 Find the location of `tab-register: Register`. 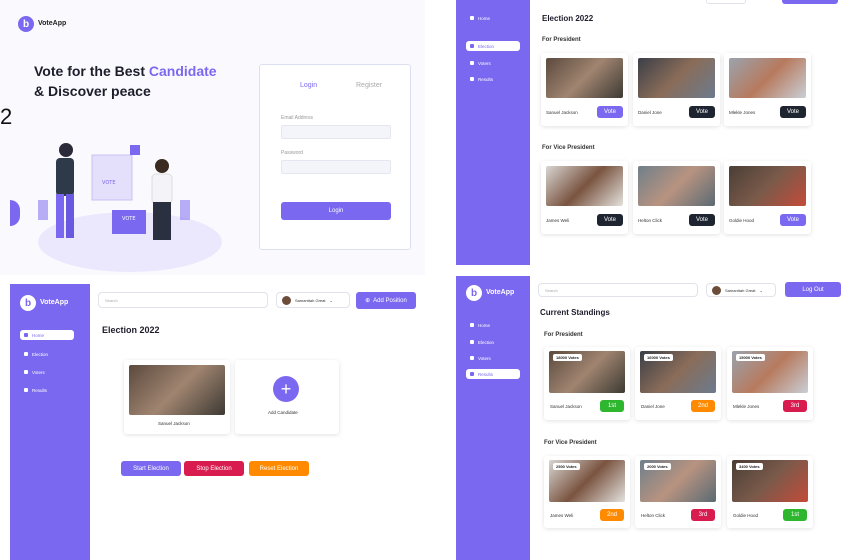

tab-register: Register is located at coordinates (369, 85).